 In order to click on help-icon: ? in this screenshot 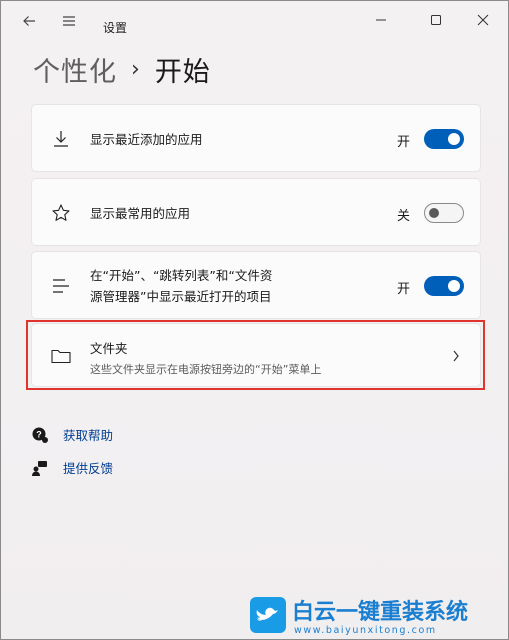, I will do `click(40, 435)`.